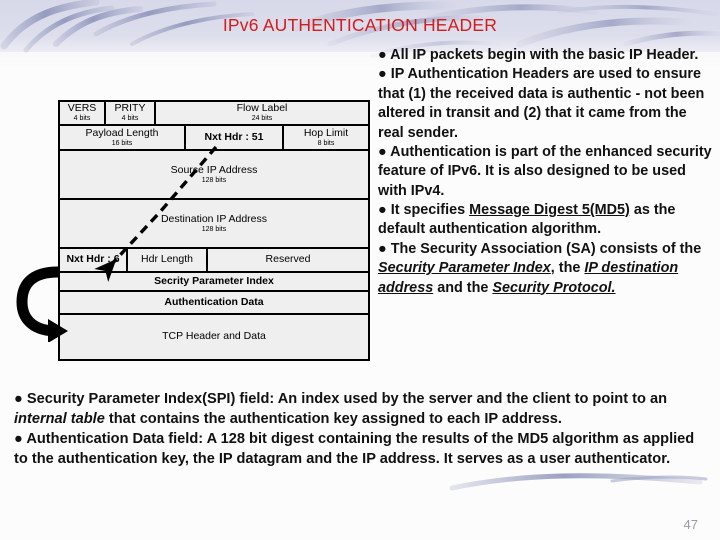 The width and height of the screenshot is (720, 540). I want to click on field-destination-ip-address: Destination IP Address 128 bits, so click(214, 223).